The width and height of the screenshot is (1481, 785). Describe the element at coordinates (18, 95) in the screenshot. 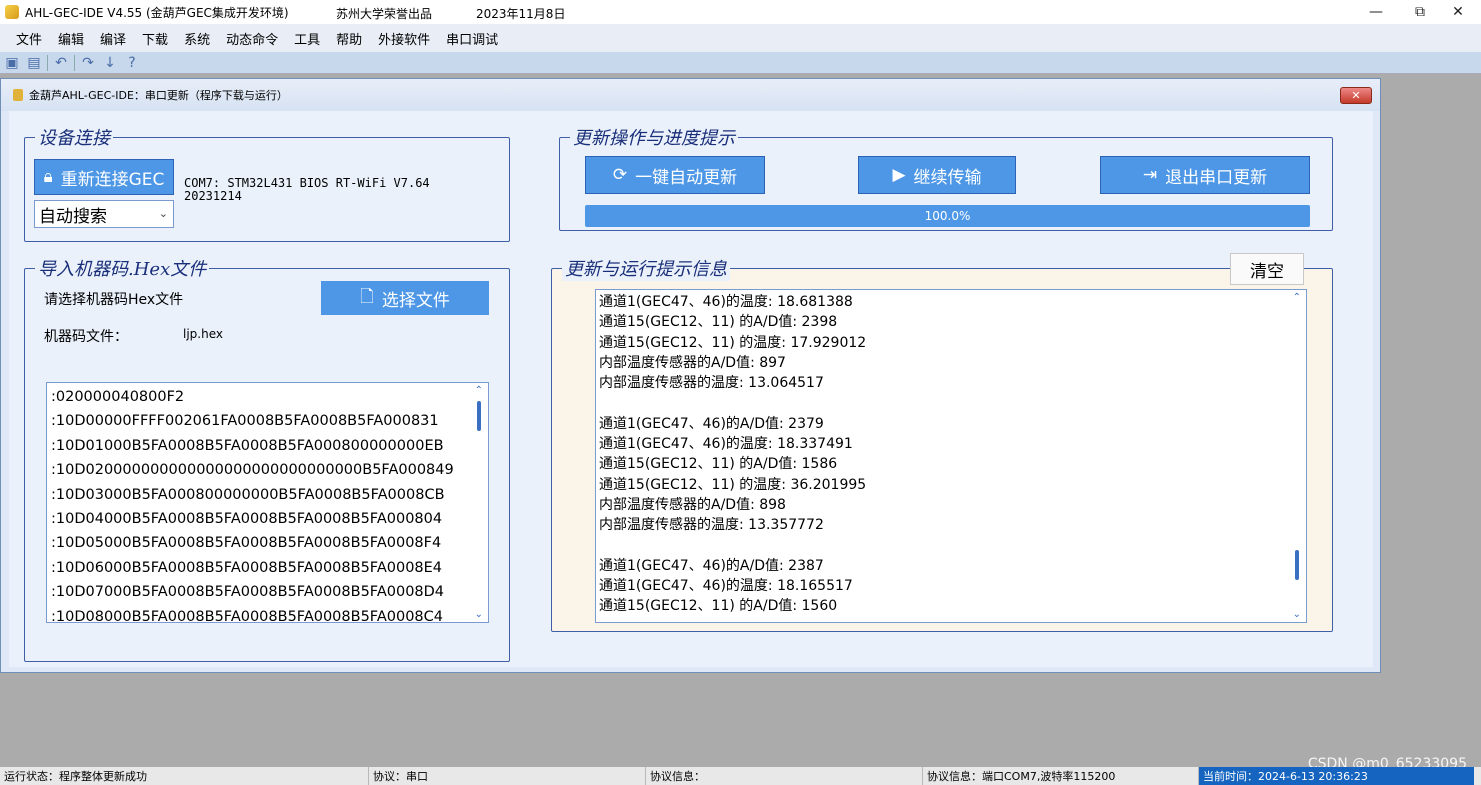

I see `dialog-icon` at that location.